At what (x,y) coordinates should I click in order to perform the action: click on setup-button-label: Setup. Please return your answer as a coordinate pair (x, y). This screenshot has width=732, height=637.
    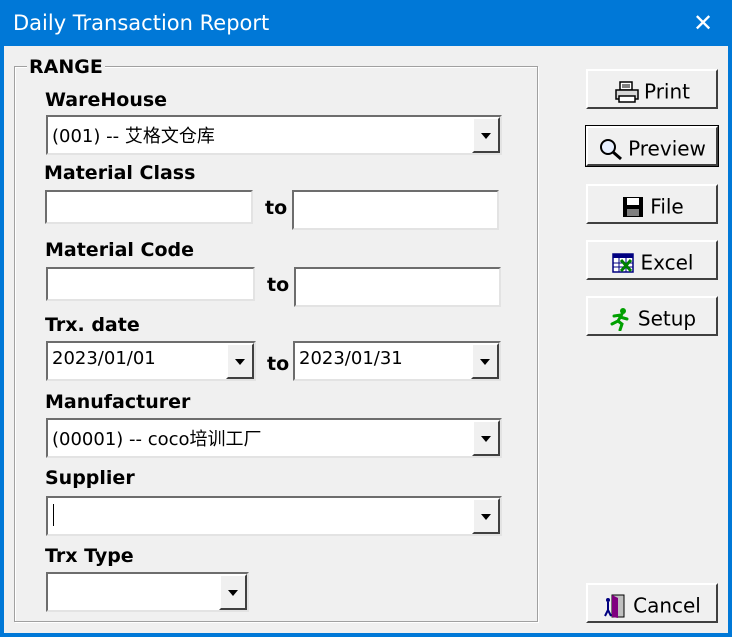
    Looking at the image, I should click on (667, 318).